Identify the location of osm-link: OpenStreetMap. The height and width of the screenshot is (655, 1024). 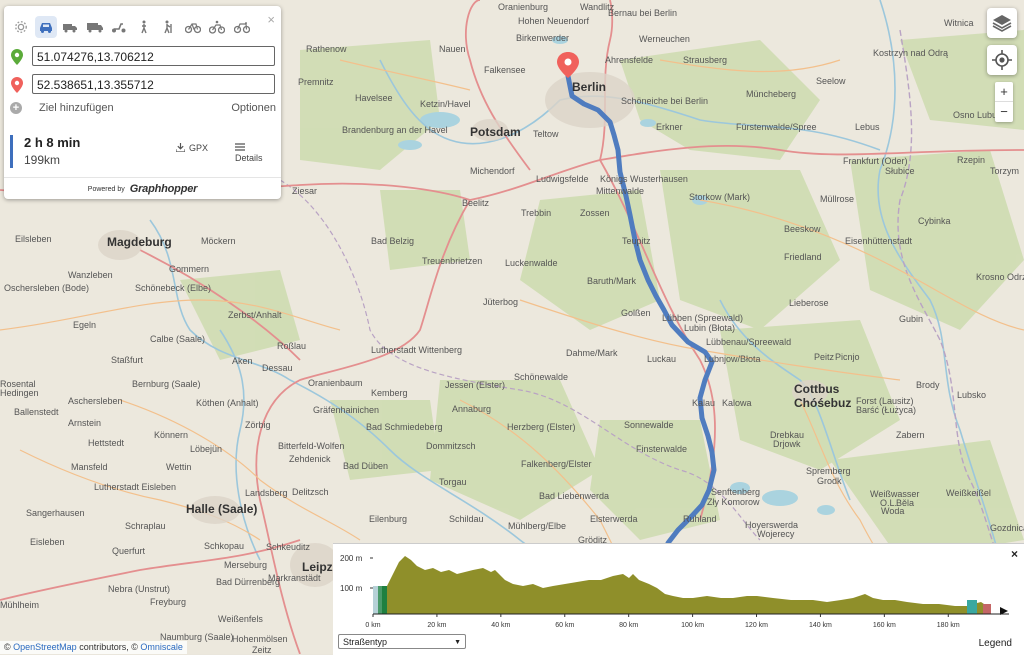
(45, 647).